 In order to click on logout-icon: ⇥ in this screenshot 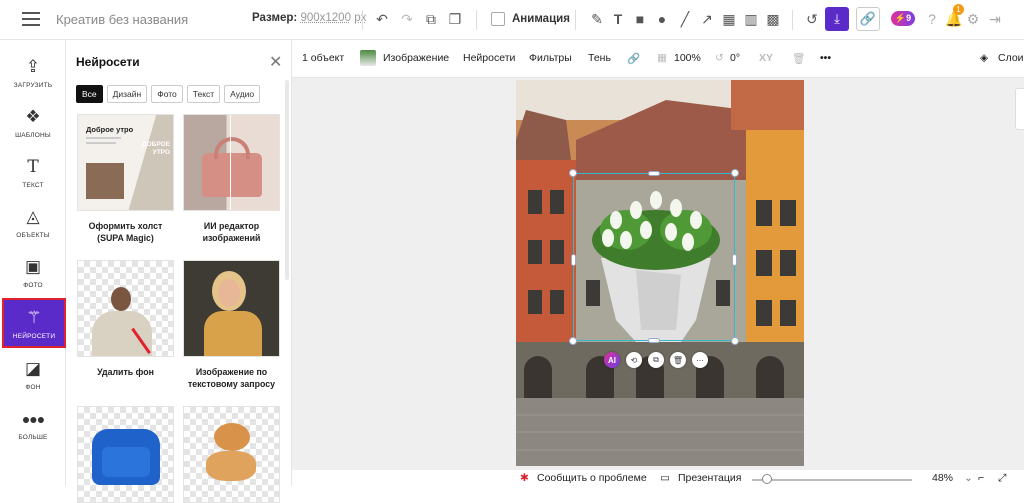, I will do `click(995, 19)`.